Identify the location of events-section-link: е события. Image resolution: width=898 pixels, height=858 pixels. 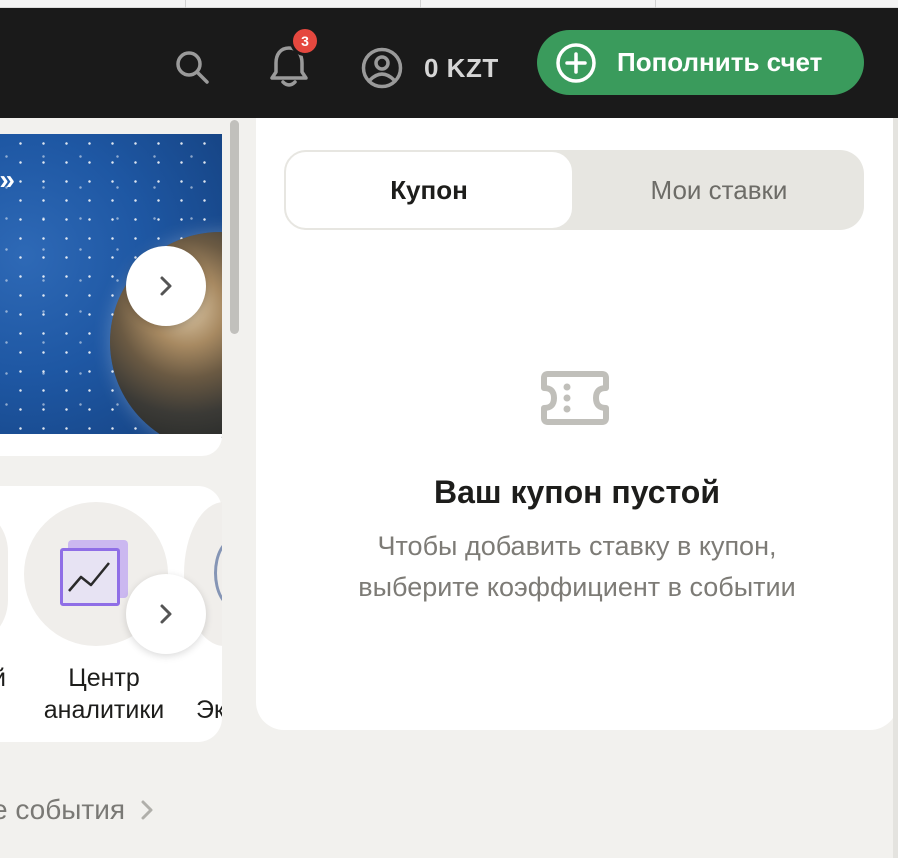
(78, 810).